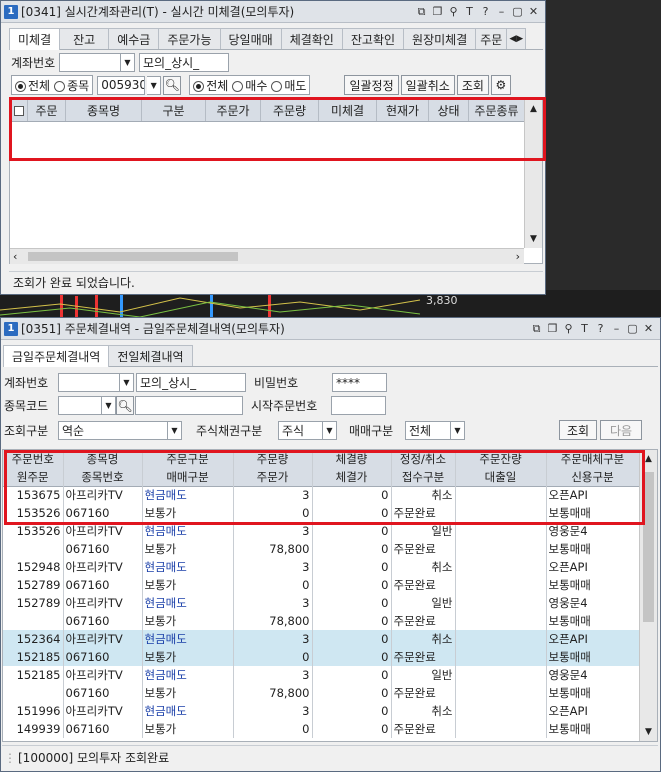  What do you see at coordinates (311, 38) in the screenshot?
I see `tab-fill-check: 체결확인` at bounding box center [311, 38].